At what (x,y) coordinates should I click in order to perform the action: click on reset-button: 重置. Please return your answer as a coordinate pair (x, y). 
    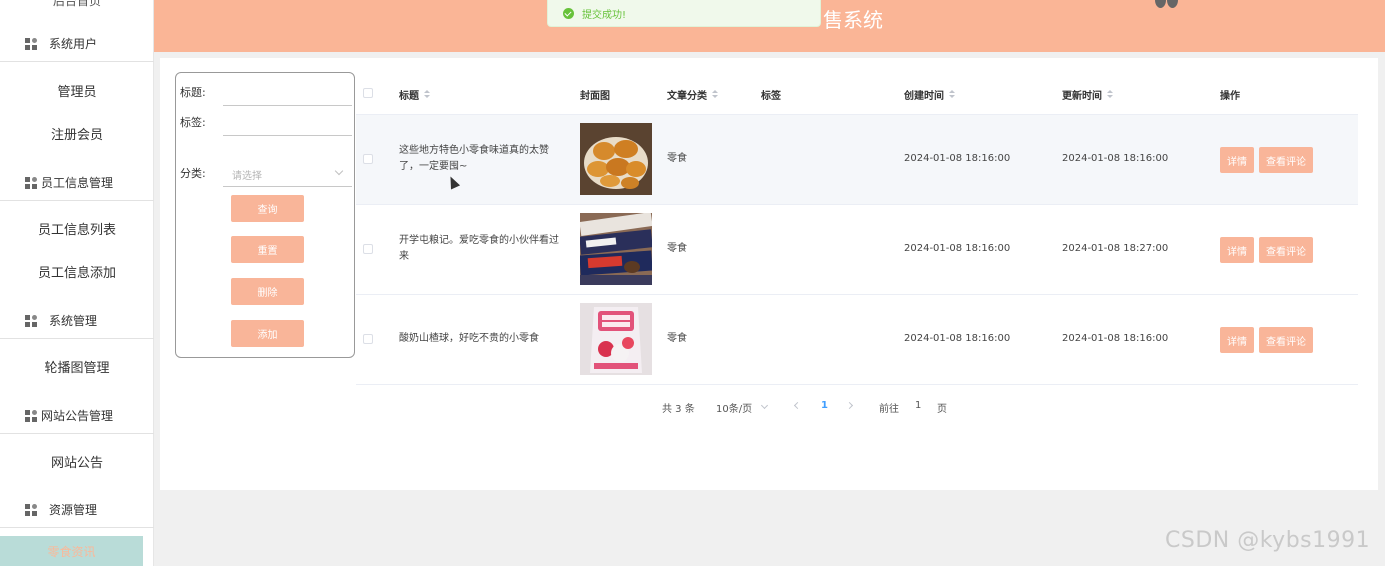
    Looking at the image, I should click on (267, 249).